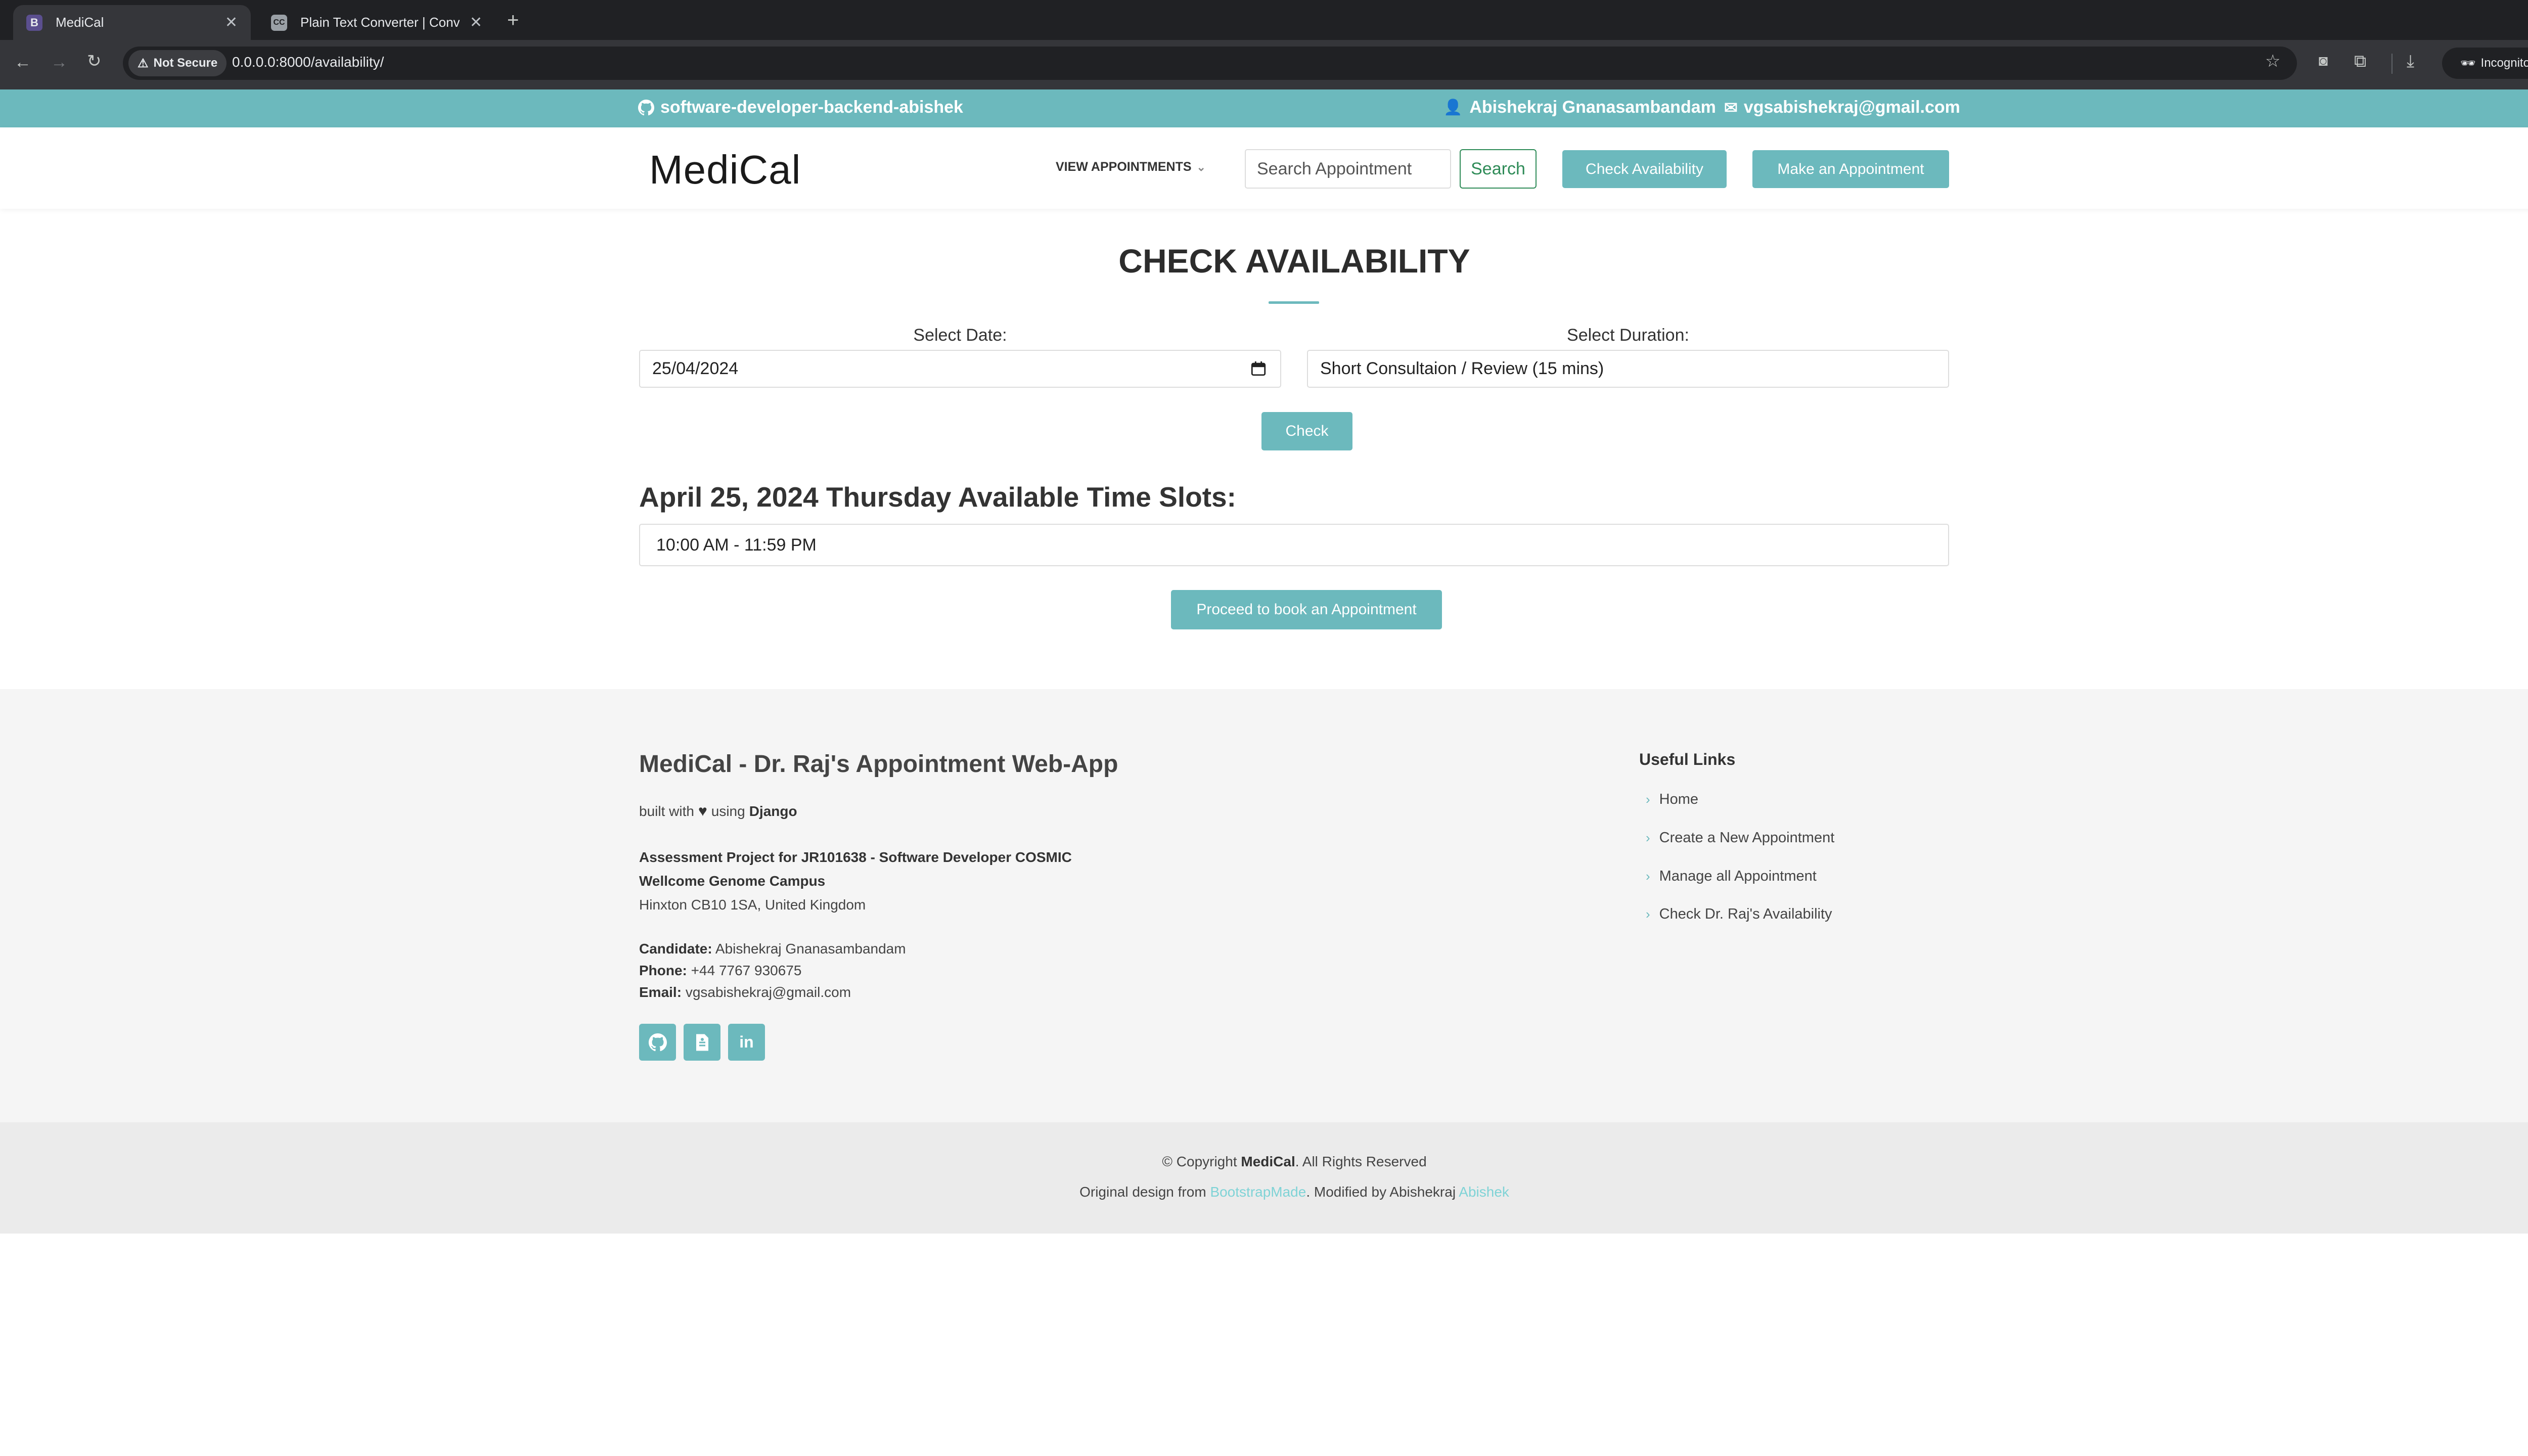 The width and height of the screenshot is (2528, 1456). Describe the element at coordinates (1747, 838) in the screenshot. I see `footer-link-label: Create a New Appointment` at that location.